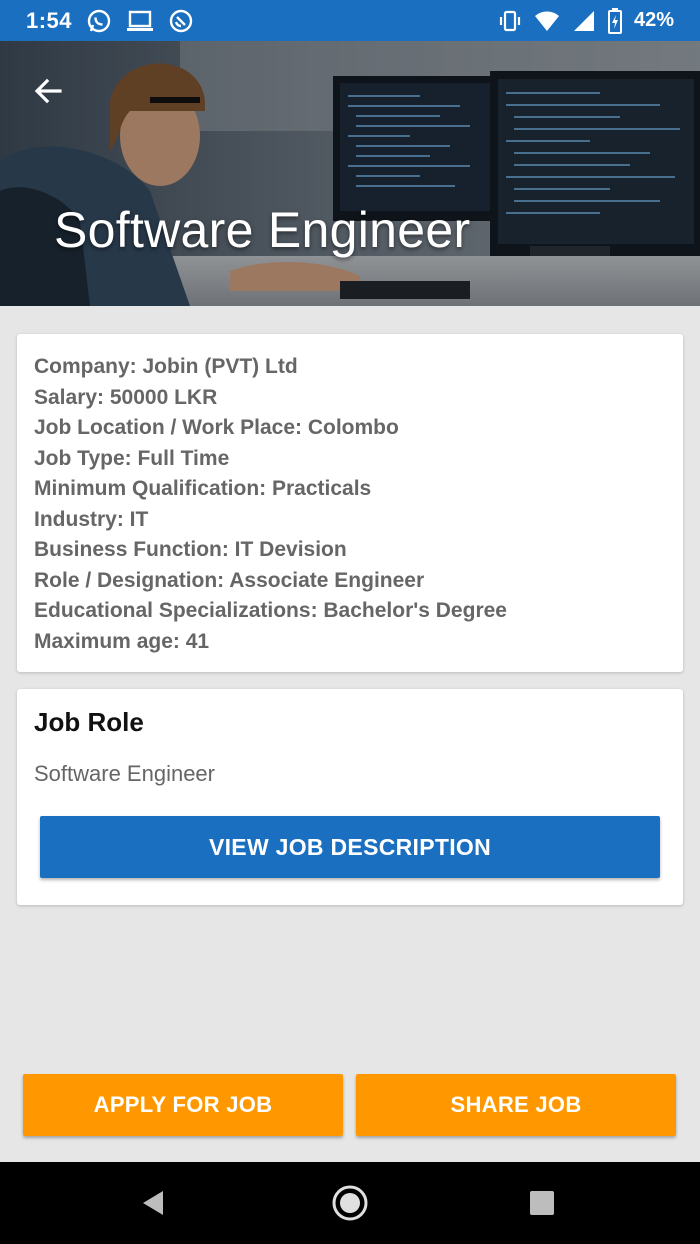  What do you see at coordinates (183, 1105) in the screenshot?
I see `apply-for-job-button: APPLY FOR JOB` at bounding box center [183, 1105].